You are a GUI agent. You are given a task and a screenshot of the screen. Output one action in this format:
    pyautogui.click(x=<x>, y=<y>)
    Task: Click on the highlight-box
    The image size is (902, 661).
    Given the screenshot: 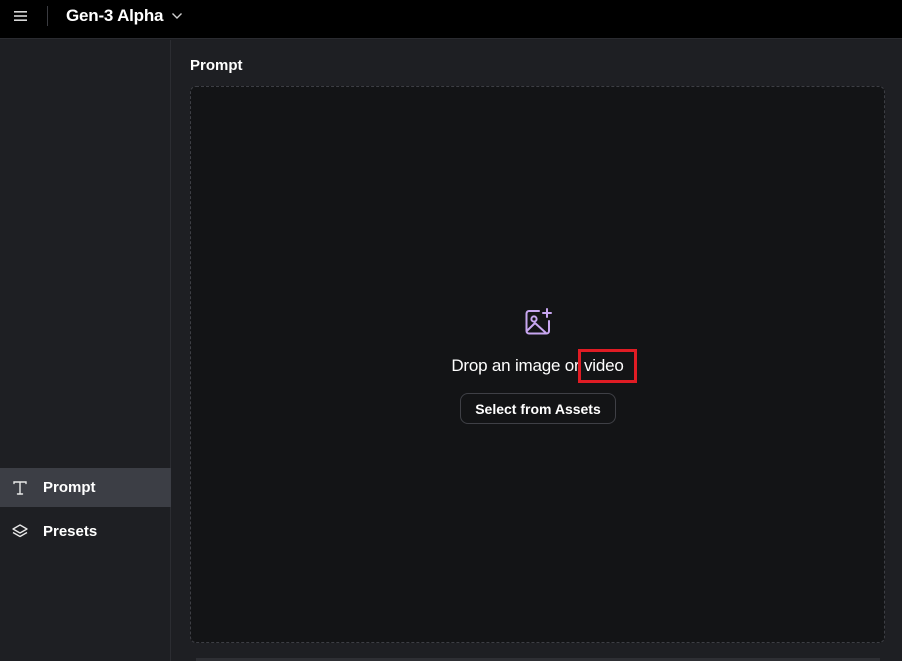 What is the action you would take?
    pyautogui.click(x=607, y=366)
    